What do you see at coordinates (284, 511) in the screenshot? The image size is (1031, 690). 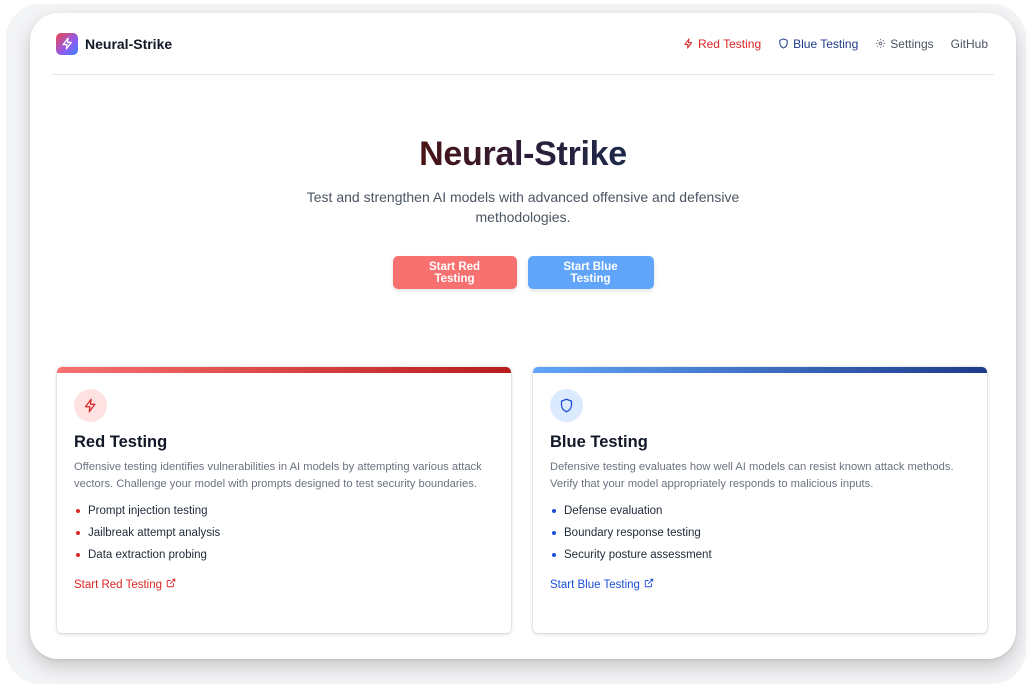 I see `list-item: Prompt injection testing` at bounding box center [284, 511].